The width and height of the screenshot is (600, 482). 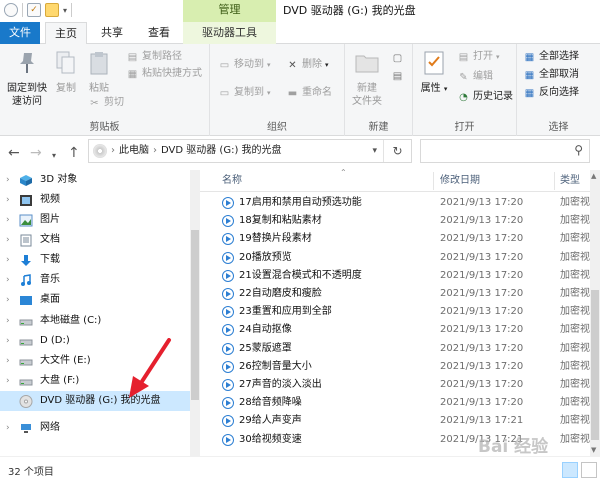 I want to click on file-list-scrollbar-thumb, so click(x=595, y=365).